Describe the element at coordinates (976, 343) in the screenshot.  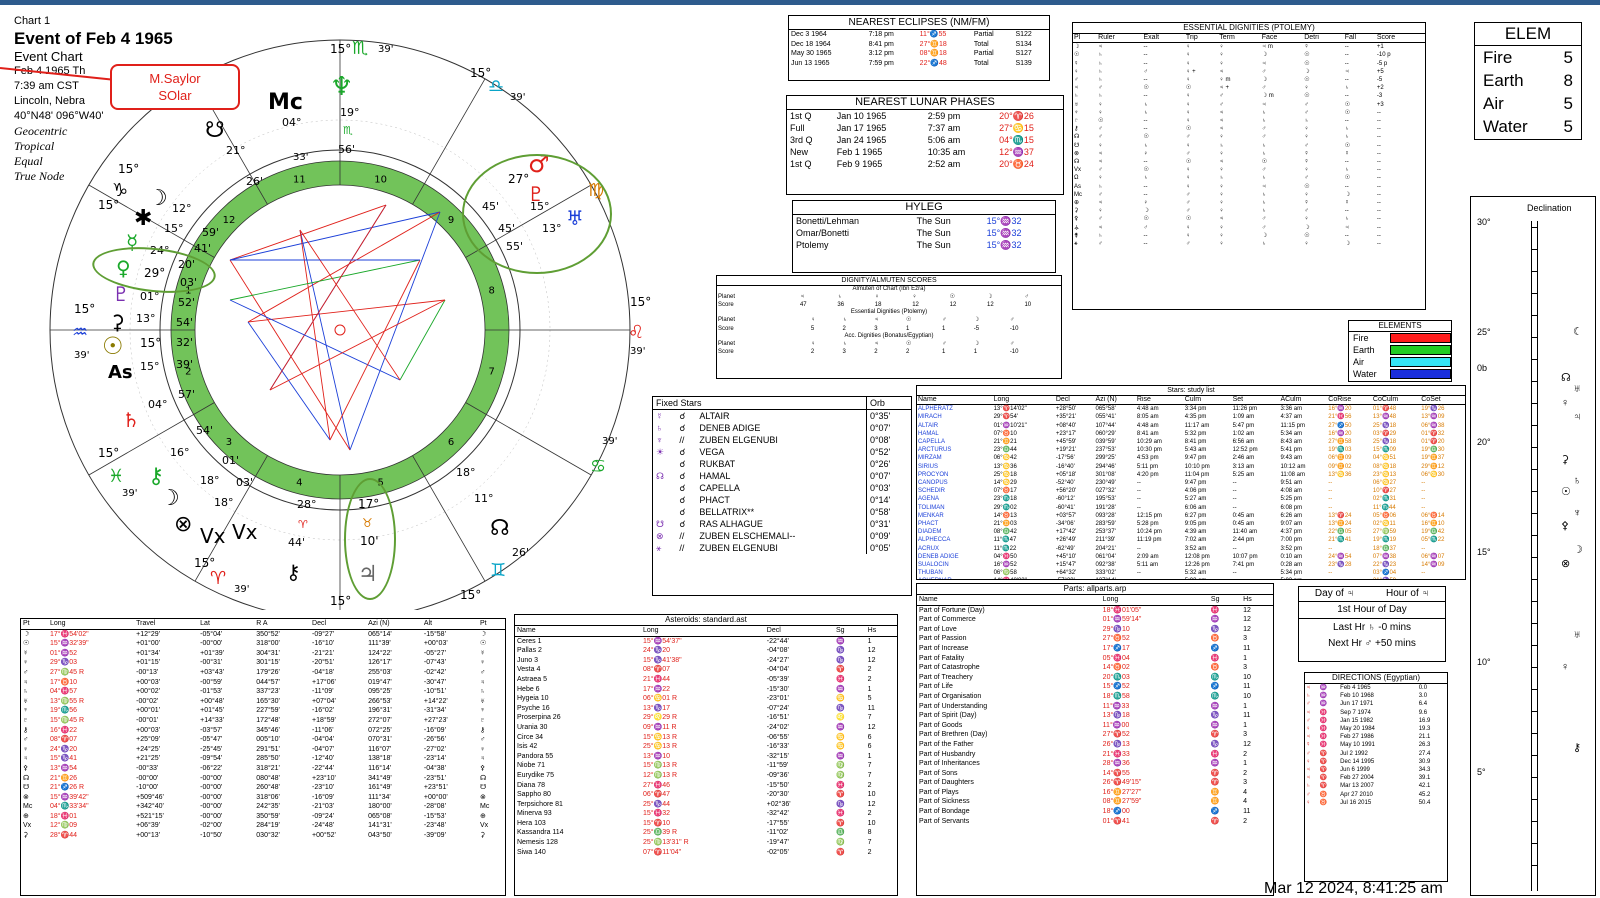
I see `almuten-planet-cell: ☽` at that location.